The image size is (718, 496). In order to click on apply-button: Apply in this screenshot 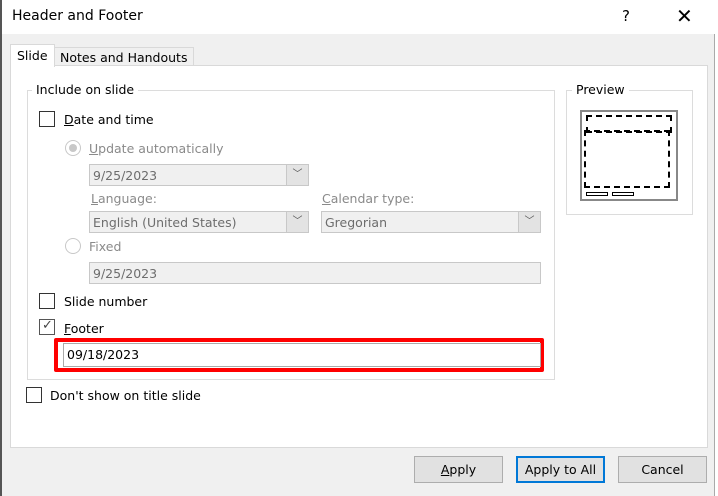, I will do `click(458, 469)`.